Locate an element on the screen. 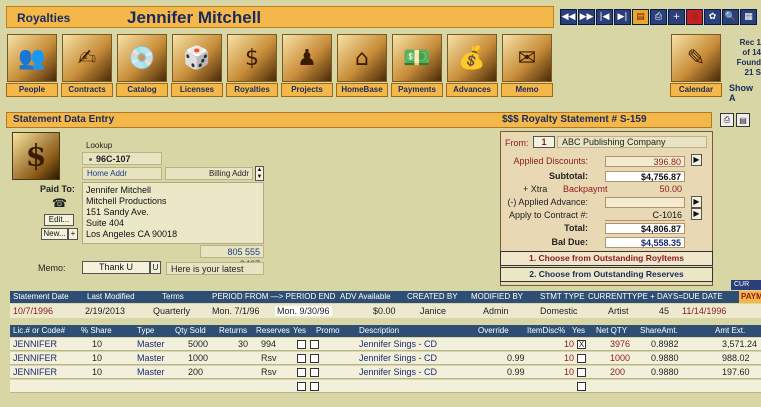 The width and height of the screenshot is (761, 407). contract-arrow-button: ▶ is located at coordinates (696, 214).